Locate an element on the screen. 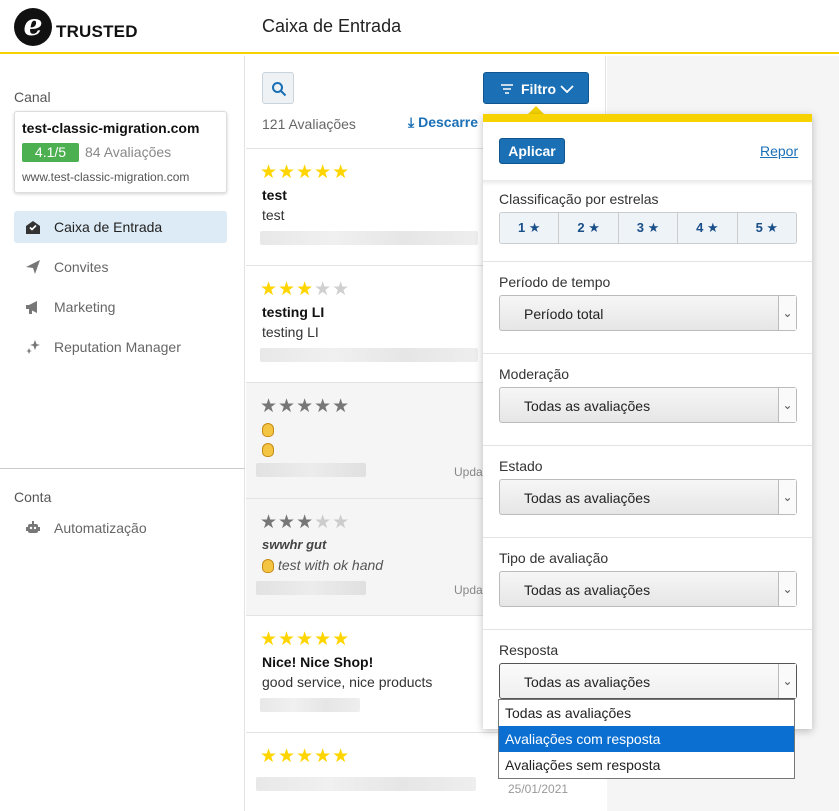 This screenshot has width=839, height=811. review-date: 25/01/2021 is located at coordinates (538, 789).